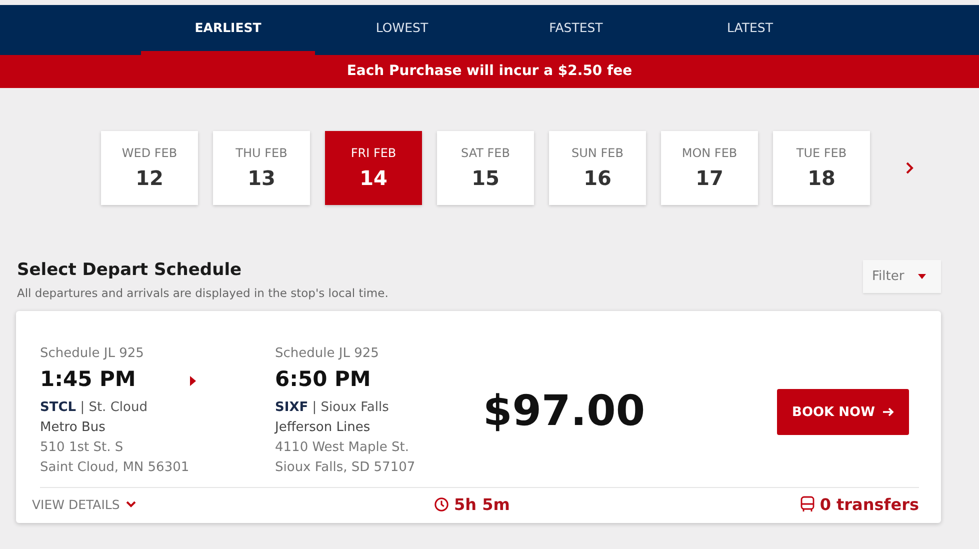 The height and width of the screenshot is (549, 979). Describe the element at coordinates (115, 468) in the screenshot. I see `address-label: Saint Cloud, MN 56301` at that location.